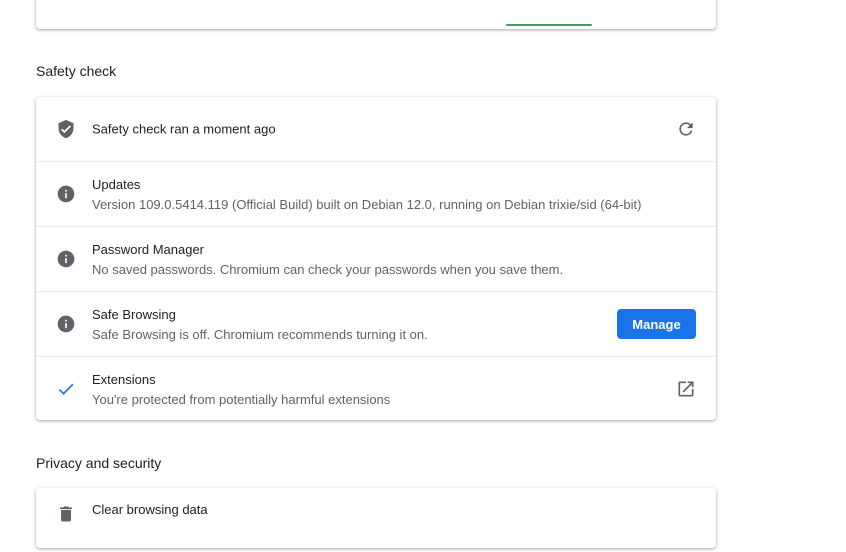  What do you see at coordinates (376, 129) in the screenshot?
I see `safety-check-header-row: Safety check ran a moment ago` at bounding box center [376, 129].